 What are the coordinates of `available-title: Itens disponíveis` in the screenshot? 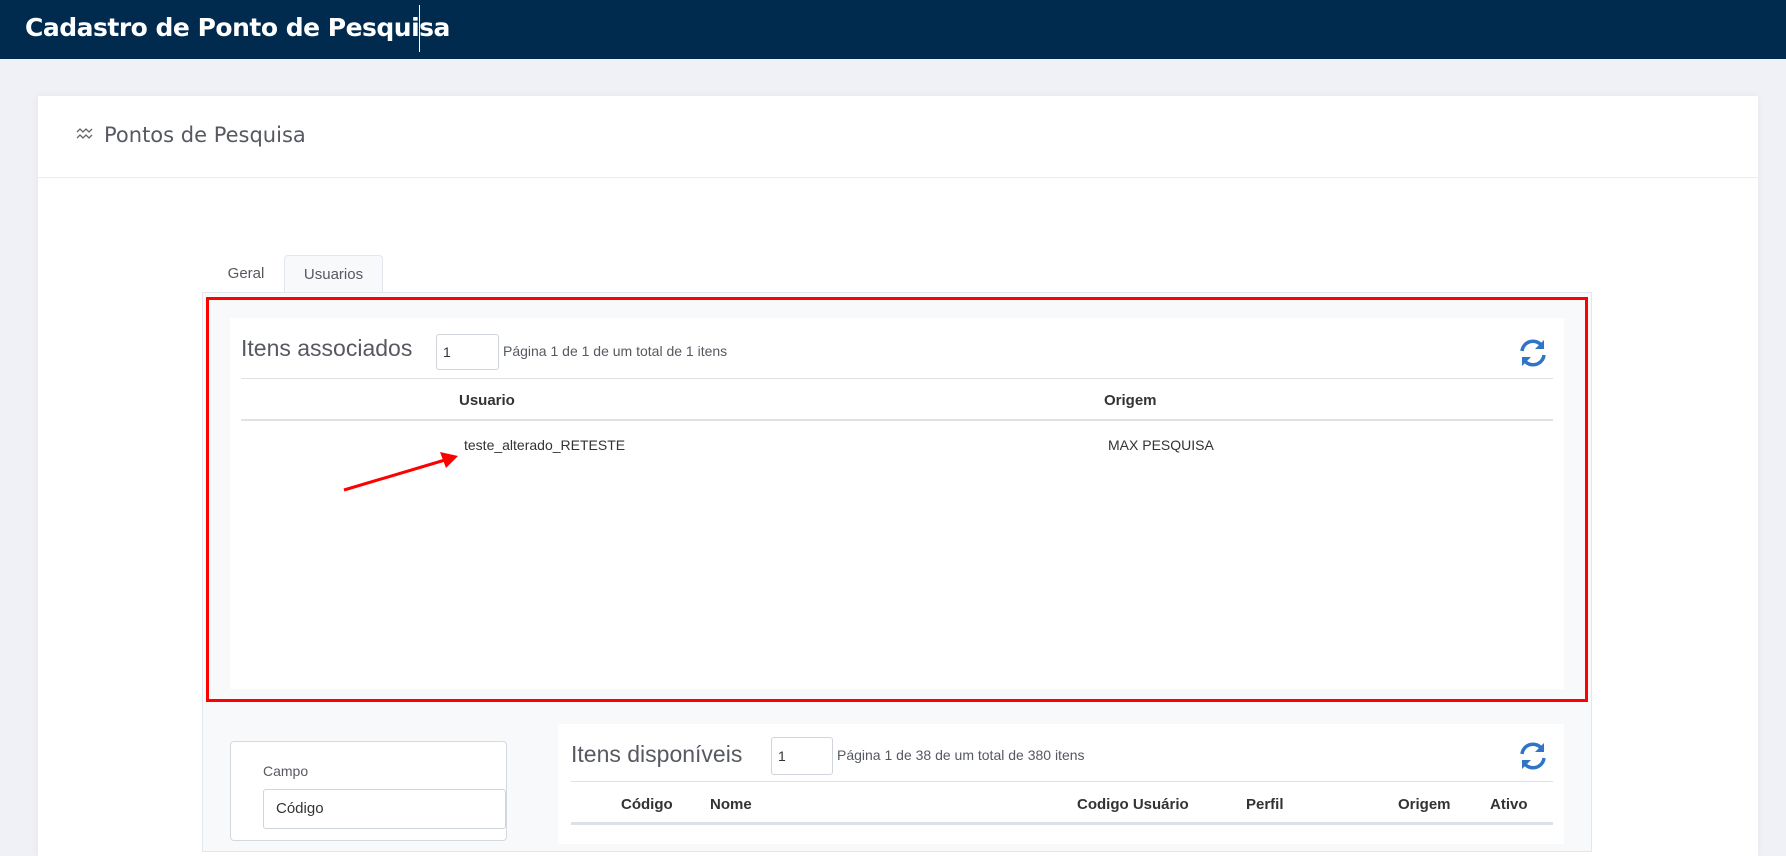 It's located at (657, 754).